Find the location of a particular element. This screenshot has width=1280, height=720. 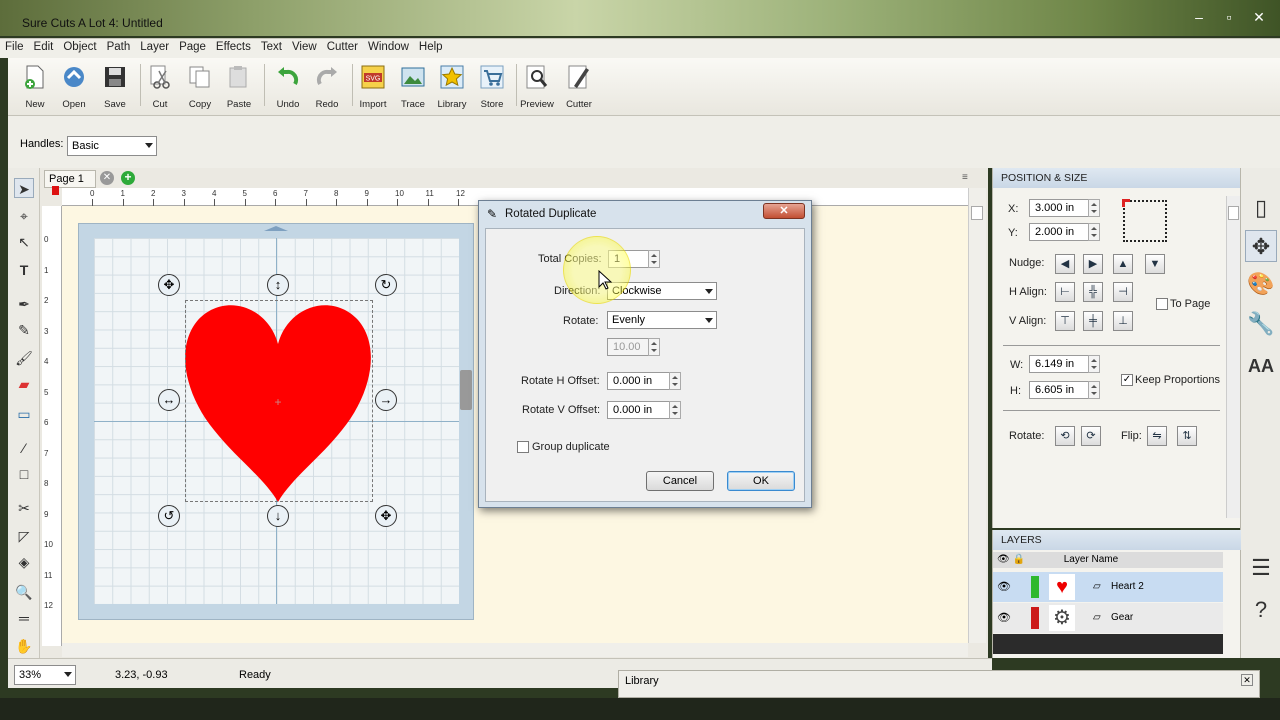

new-button: New is located at coordinates (35, 87).